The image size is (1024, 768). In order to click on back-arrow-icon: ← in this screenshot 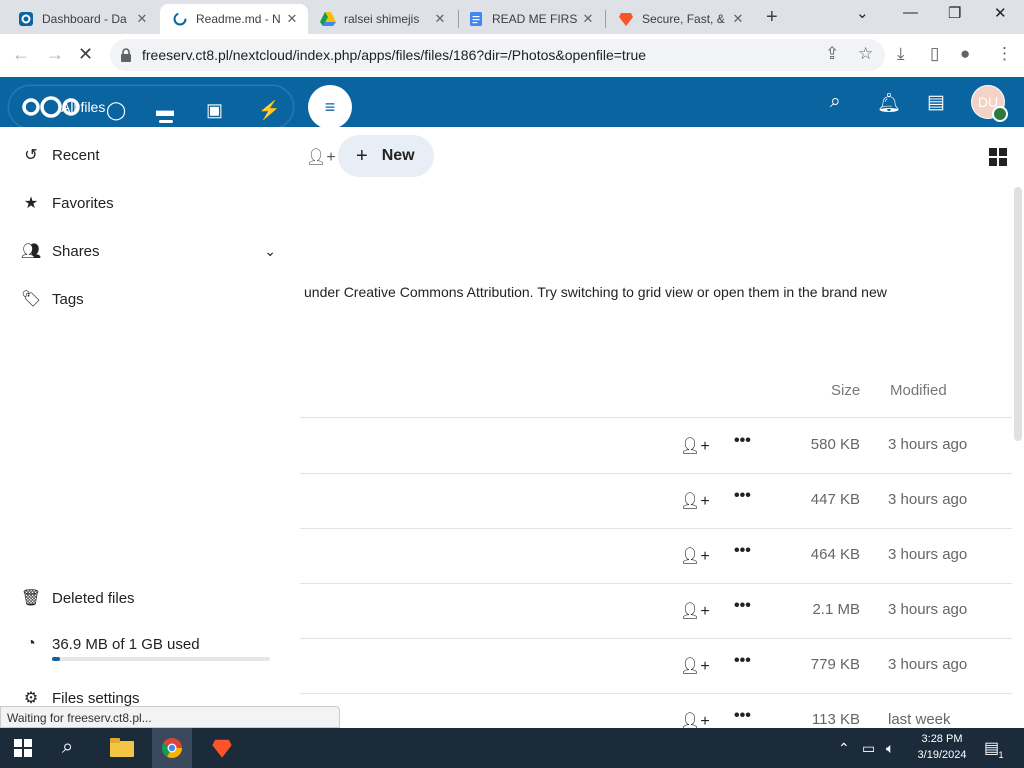, I will do `click(21, 54)`.